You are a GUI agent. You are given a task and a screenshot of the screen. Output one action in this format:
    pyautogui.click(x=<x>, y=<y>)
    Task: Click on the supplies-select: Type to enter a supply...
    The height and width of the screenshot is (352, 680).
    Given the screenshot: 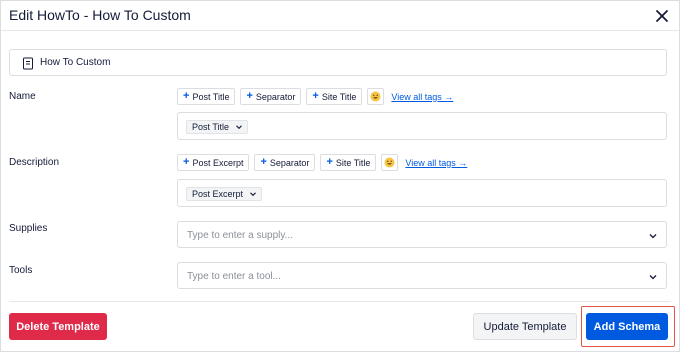 What is the action you would take?
    pyautogui.click(x=422, y=234)
    